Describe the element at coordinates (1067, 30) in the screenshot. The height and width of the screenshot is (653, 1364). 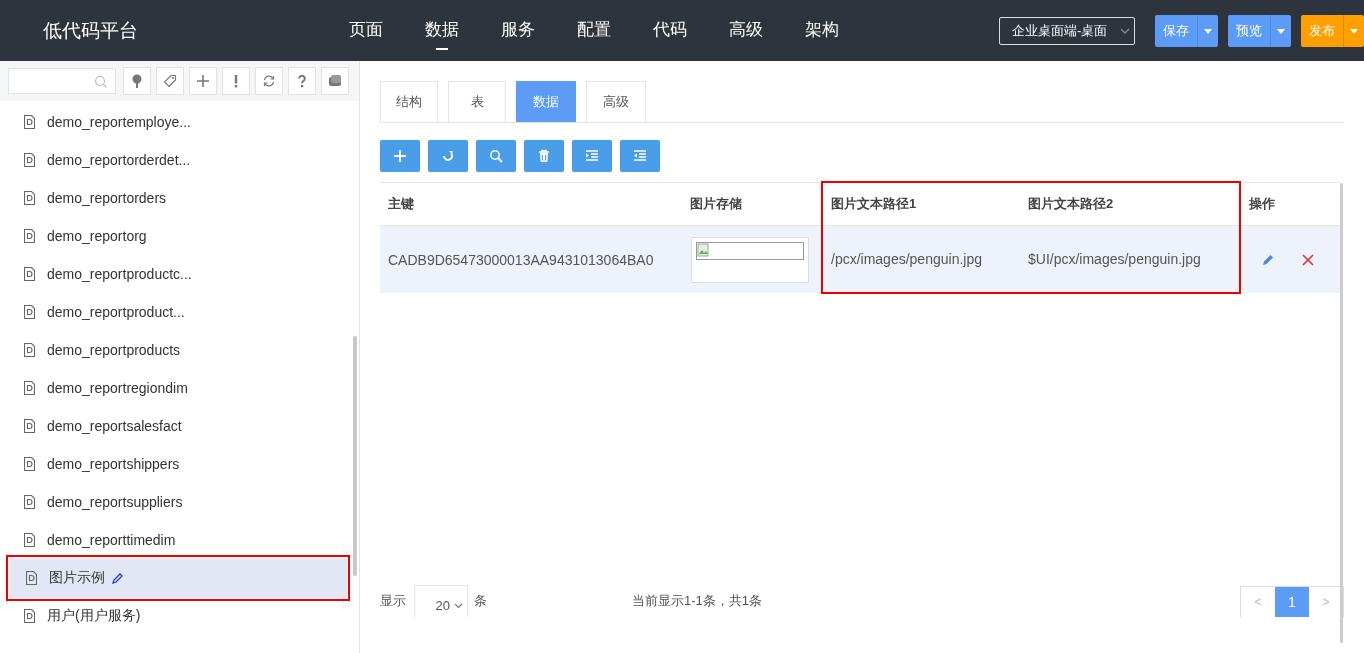
I see `platform-select: 企业桌面端-桌面` at that location.